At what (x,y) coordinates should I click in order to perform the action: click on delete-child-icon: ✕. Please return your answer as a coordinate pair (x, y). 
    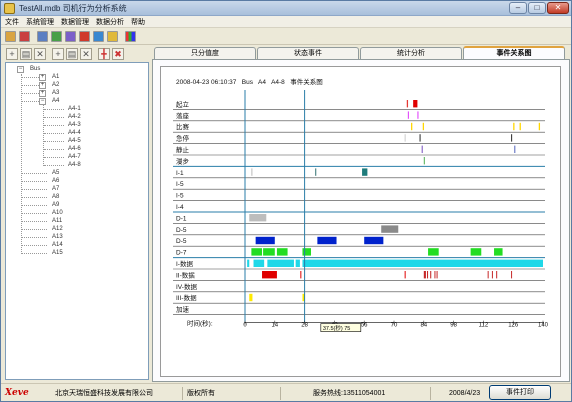
    Looking at the image, I should click on (86, 54).